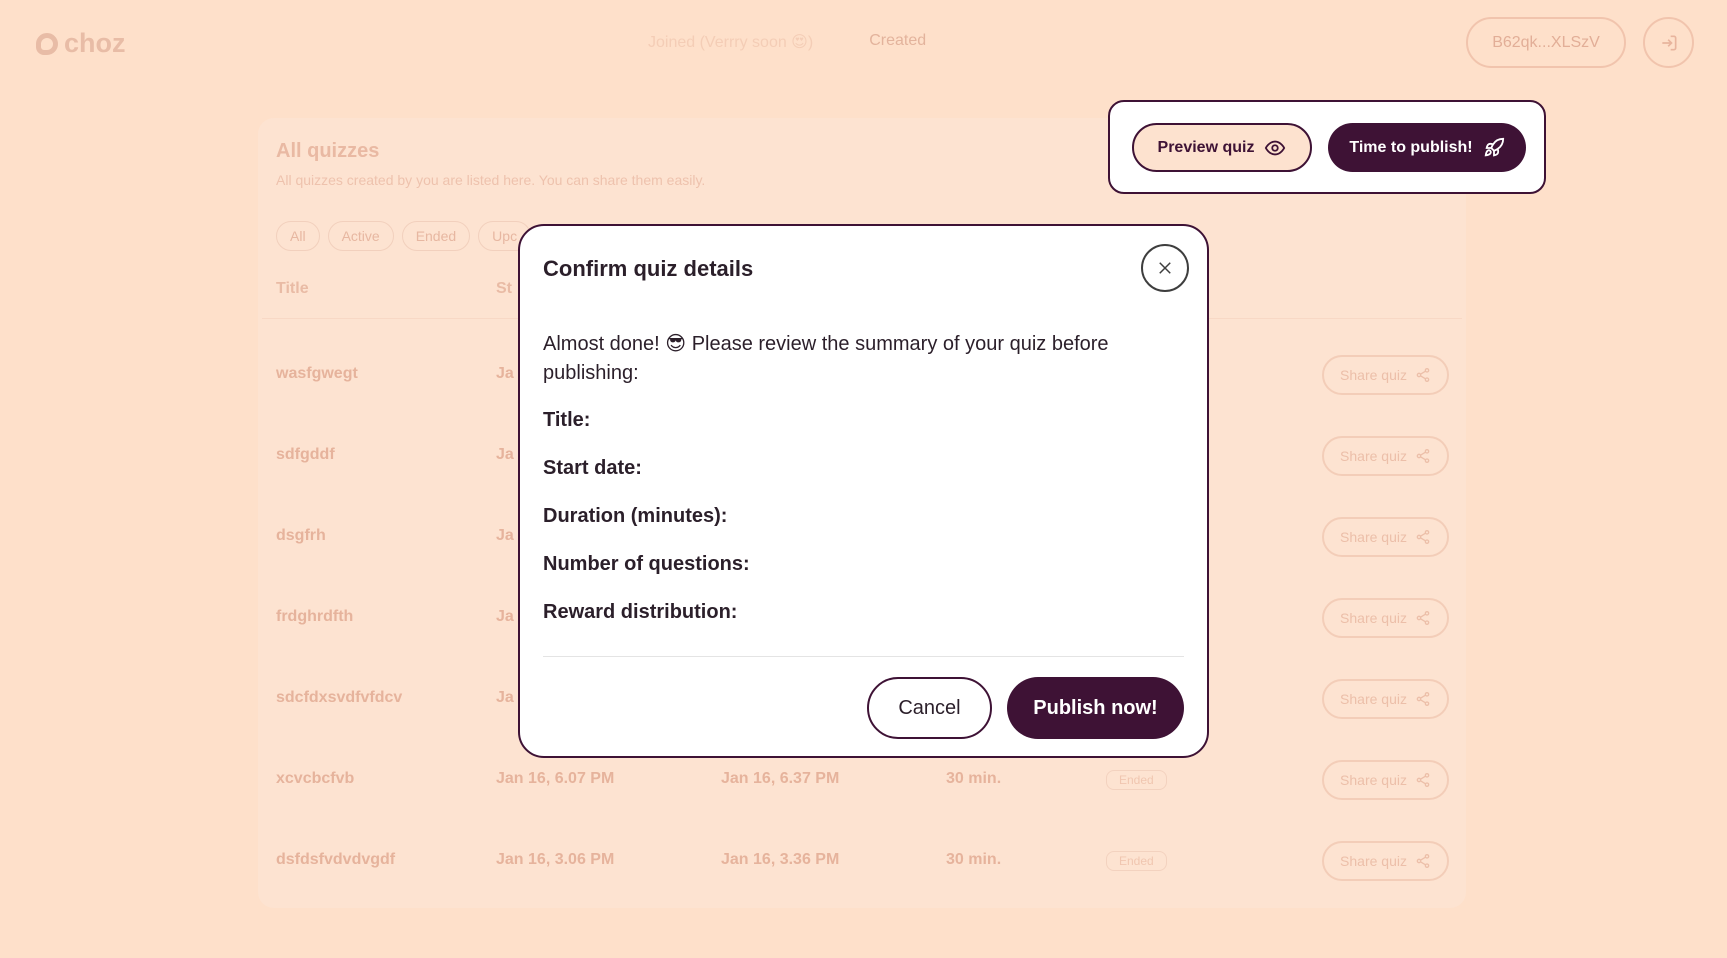  What do you see at coordinates (336, 859) in the screenshot?
I see `row-title: dsfdsfvdvdvgdf` at bounding box center [336, 859].